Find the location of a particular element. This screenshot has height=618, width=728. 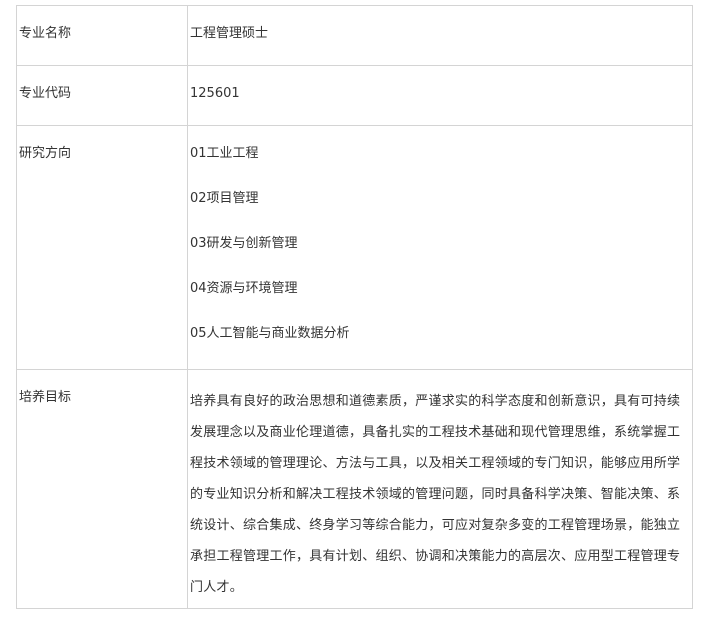

research-direction-item: 02项目管理 is located at coordinates (224, 198).